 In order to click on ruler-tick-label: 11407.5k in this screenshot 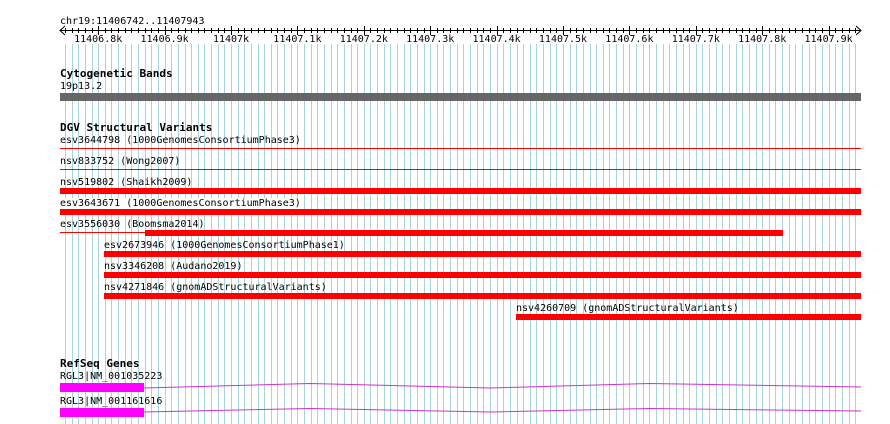, I will do `click(563, 39)`.